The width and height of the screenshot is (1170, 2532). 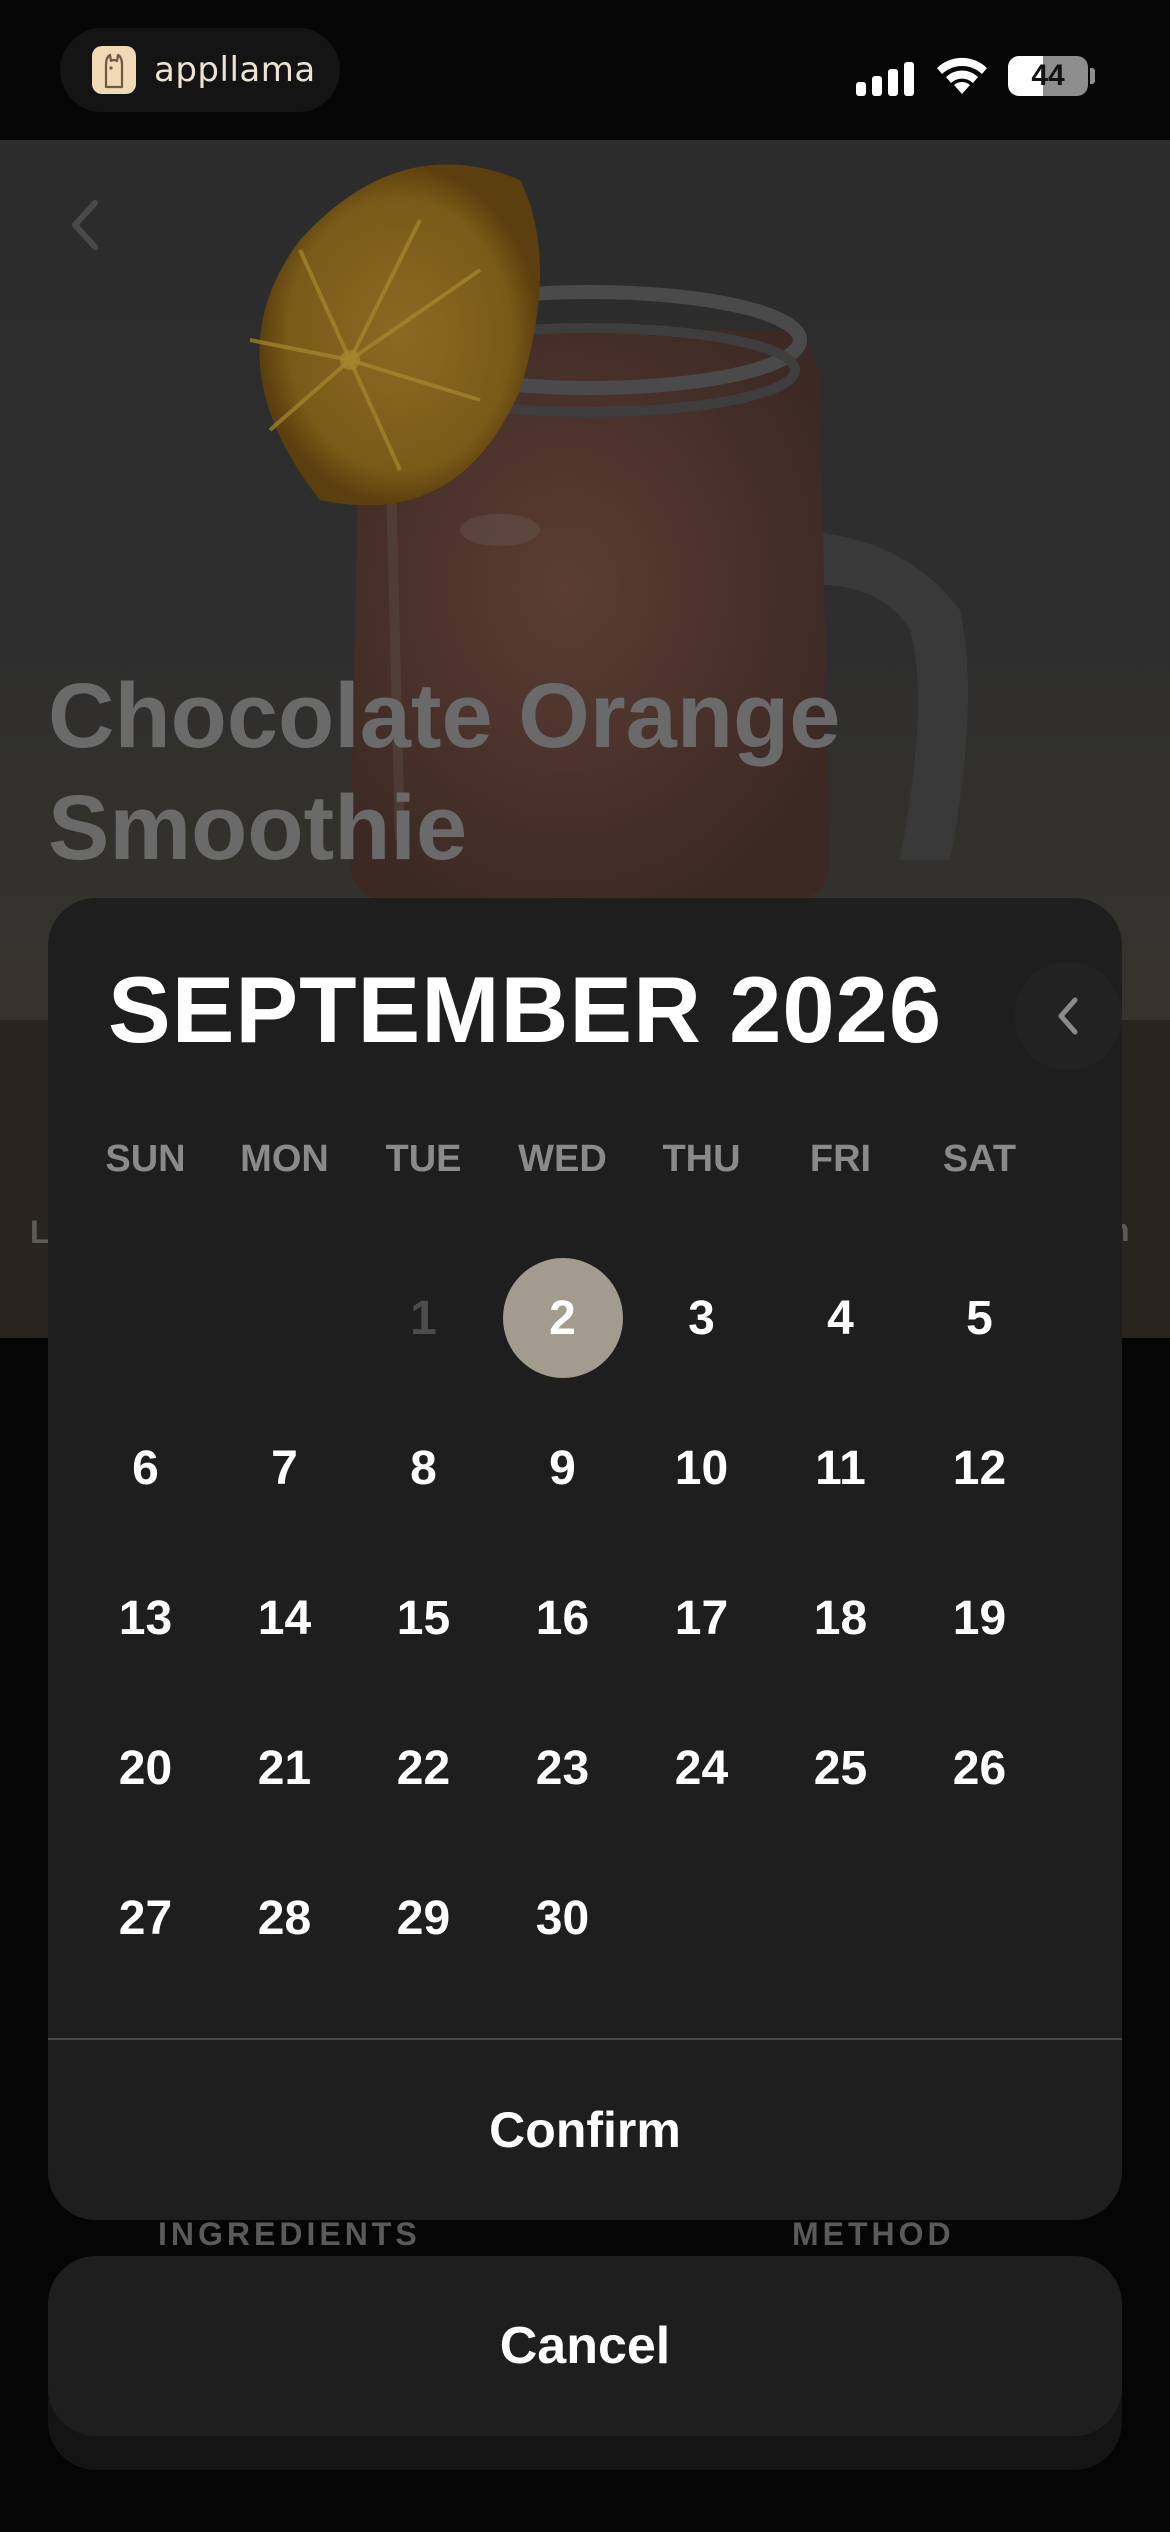 I want to click on day-number: 26, so click(x=979, y=1768).